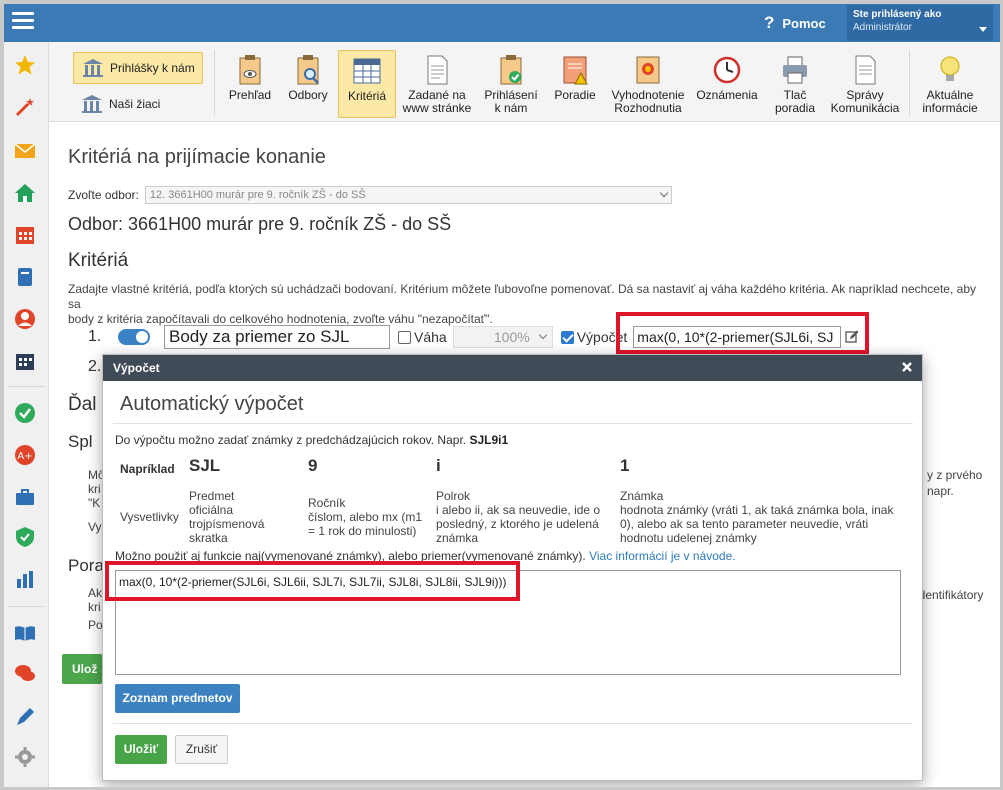 Image resolution: width=1003 pixels, height=790 pixels. What do you see at coordinates (502, 337) in the screenshot?
I see `vaha-select: 100%` at bounding box center [502, 337].